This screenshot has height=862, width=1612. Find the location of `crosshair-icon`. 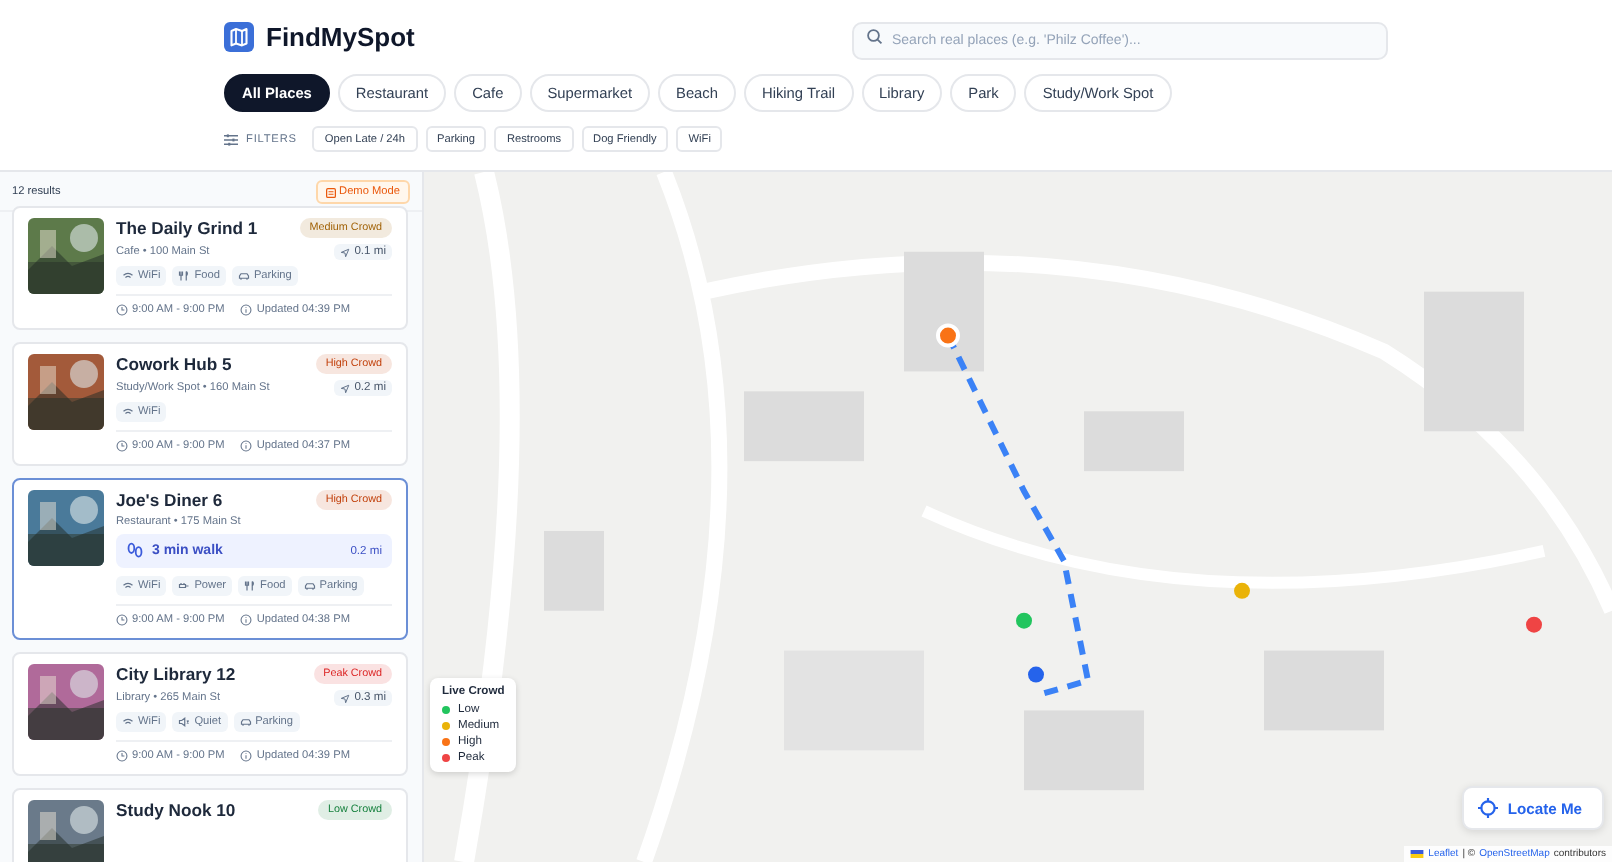

crosshair-icon is located at coordinates (1487, 808).